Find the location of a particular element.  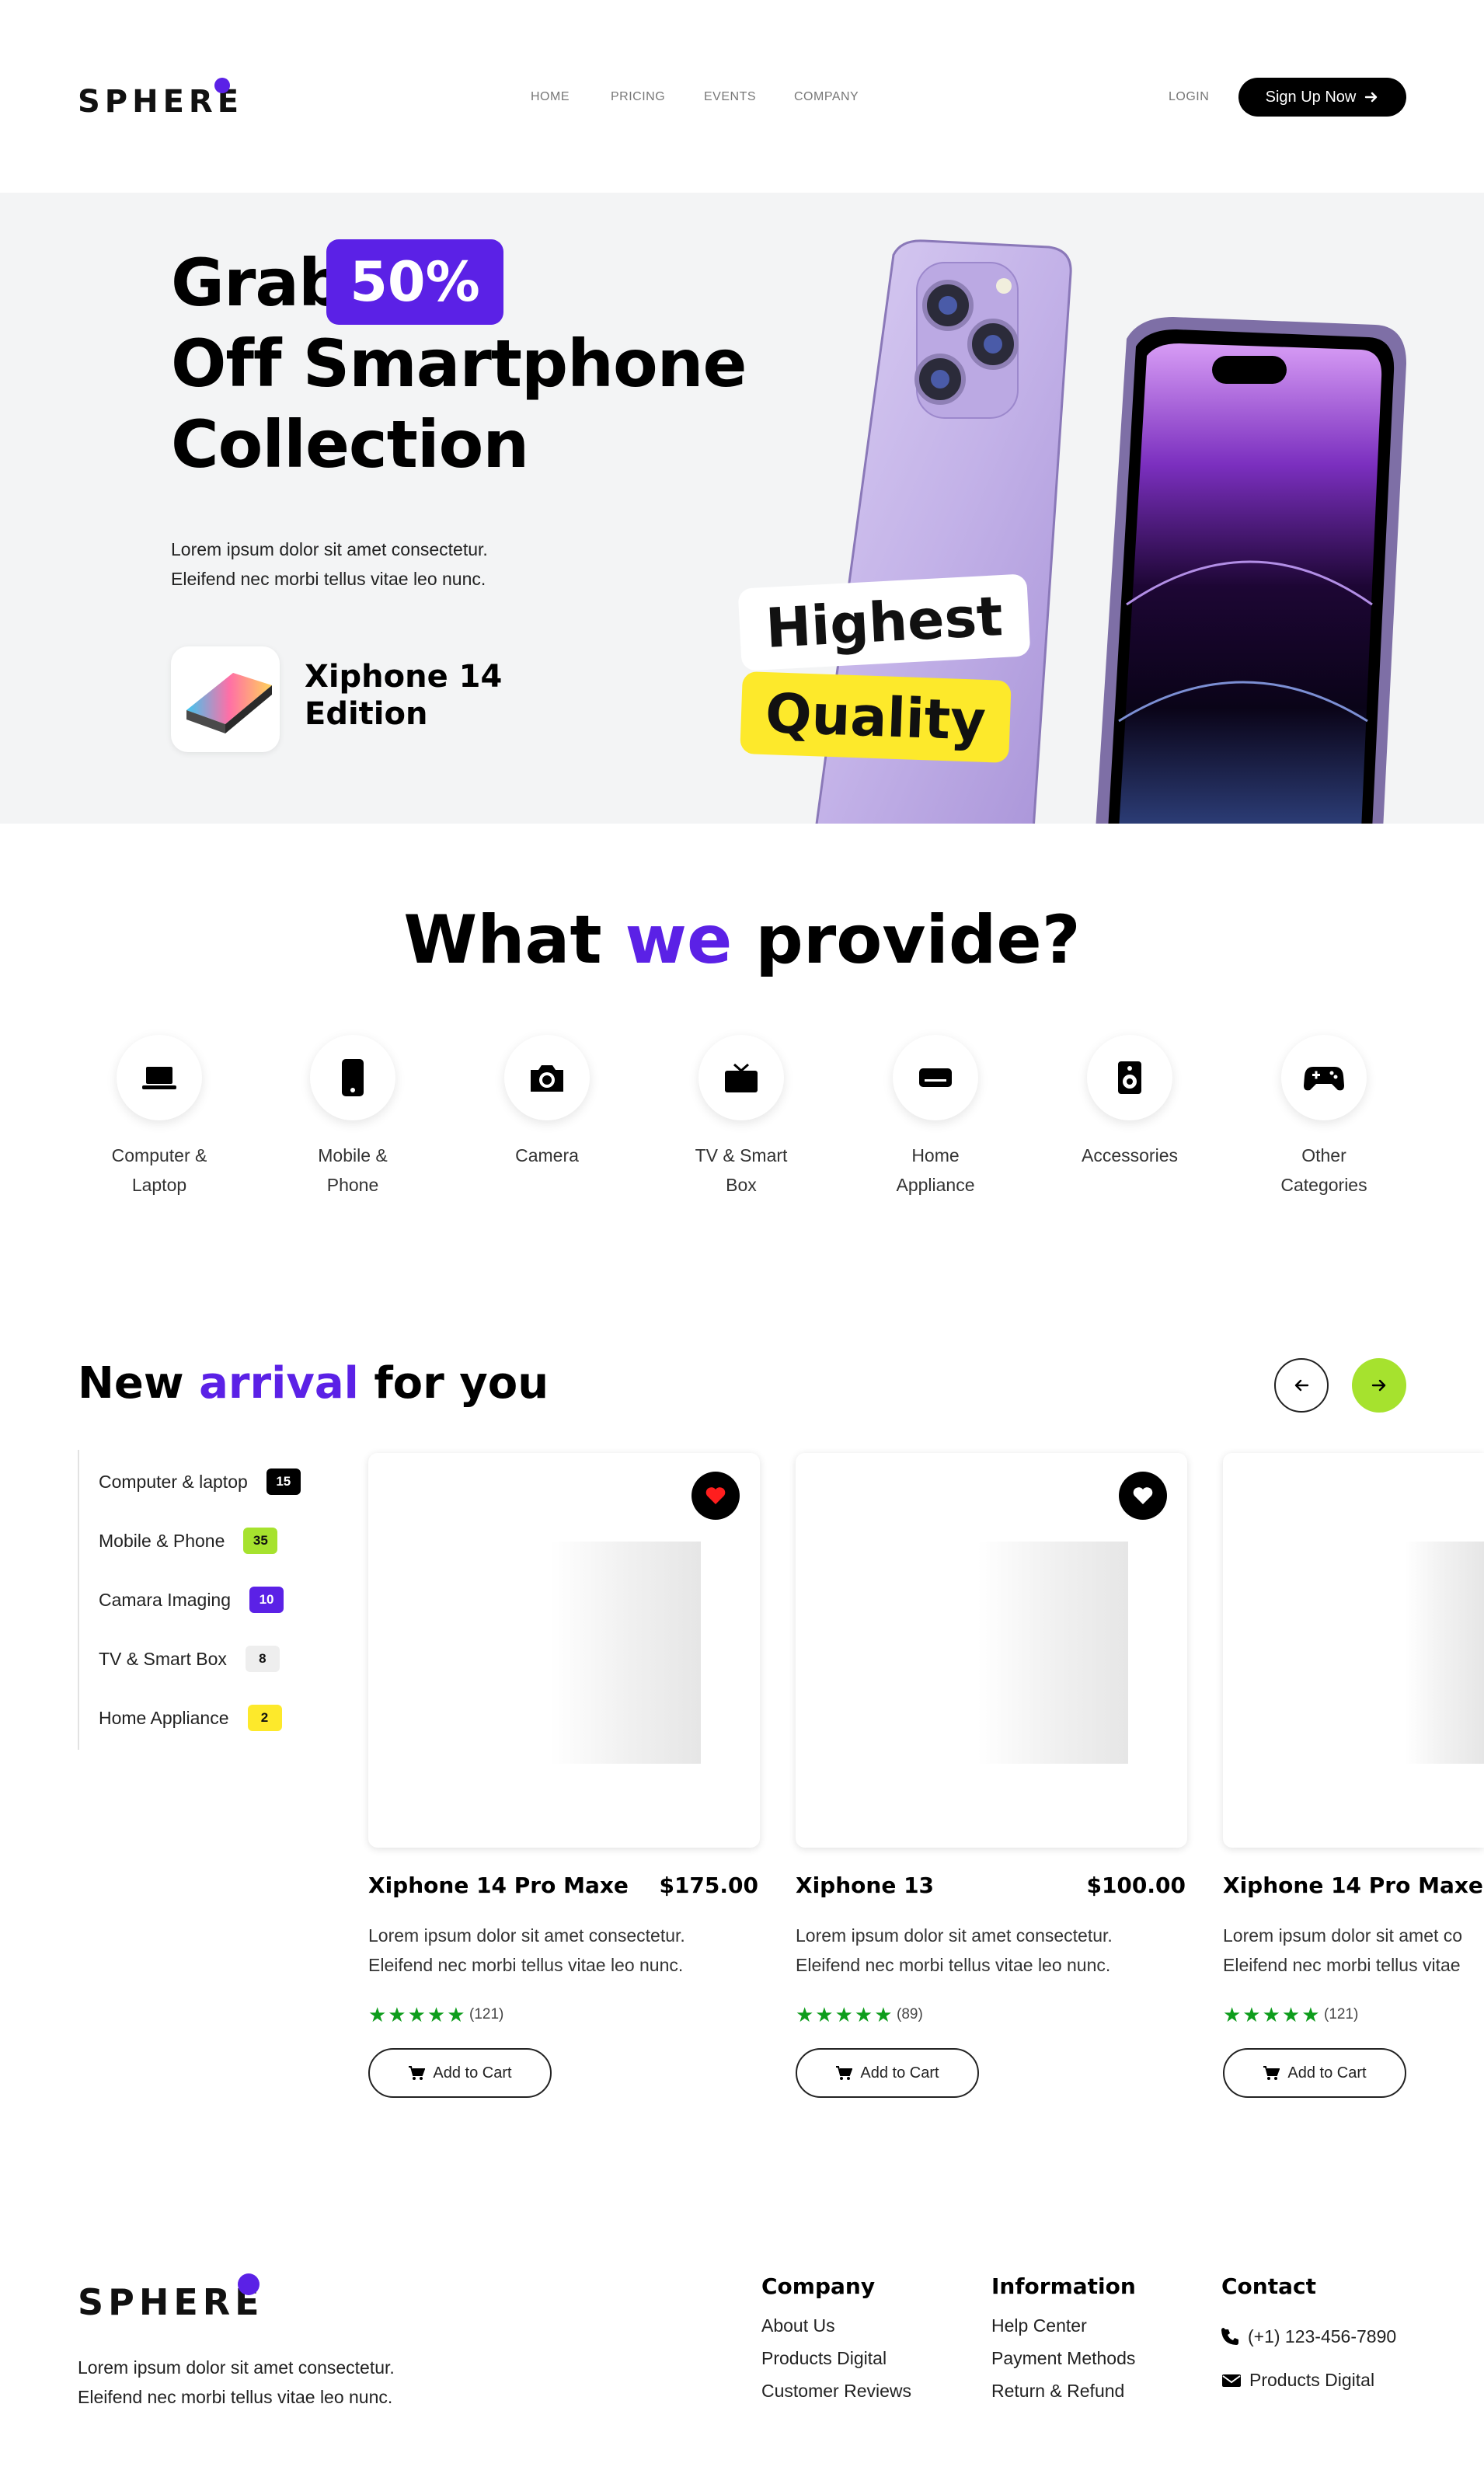

signup-button: Sign Up Now is located at coordinates (1322, 97).